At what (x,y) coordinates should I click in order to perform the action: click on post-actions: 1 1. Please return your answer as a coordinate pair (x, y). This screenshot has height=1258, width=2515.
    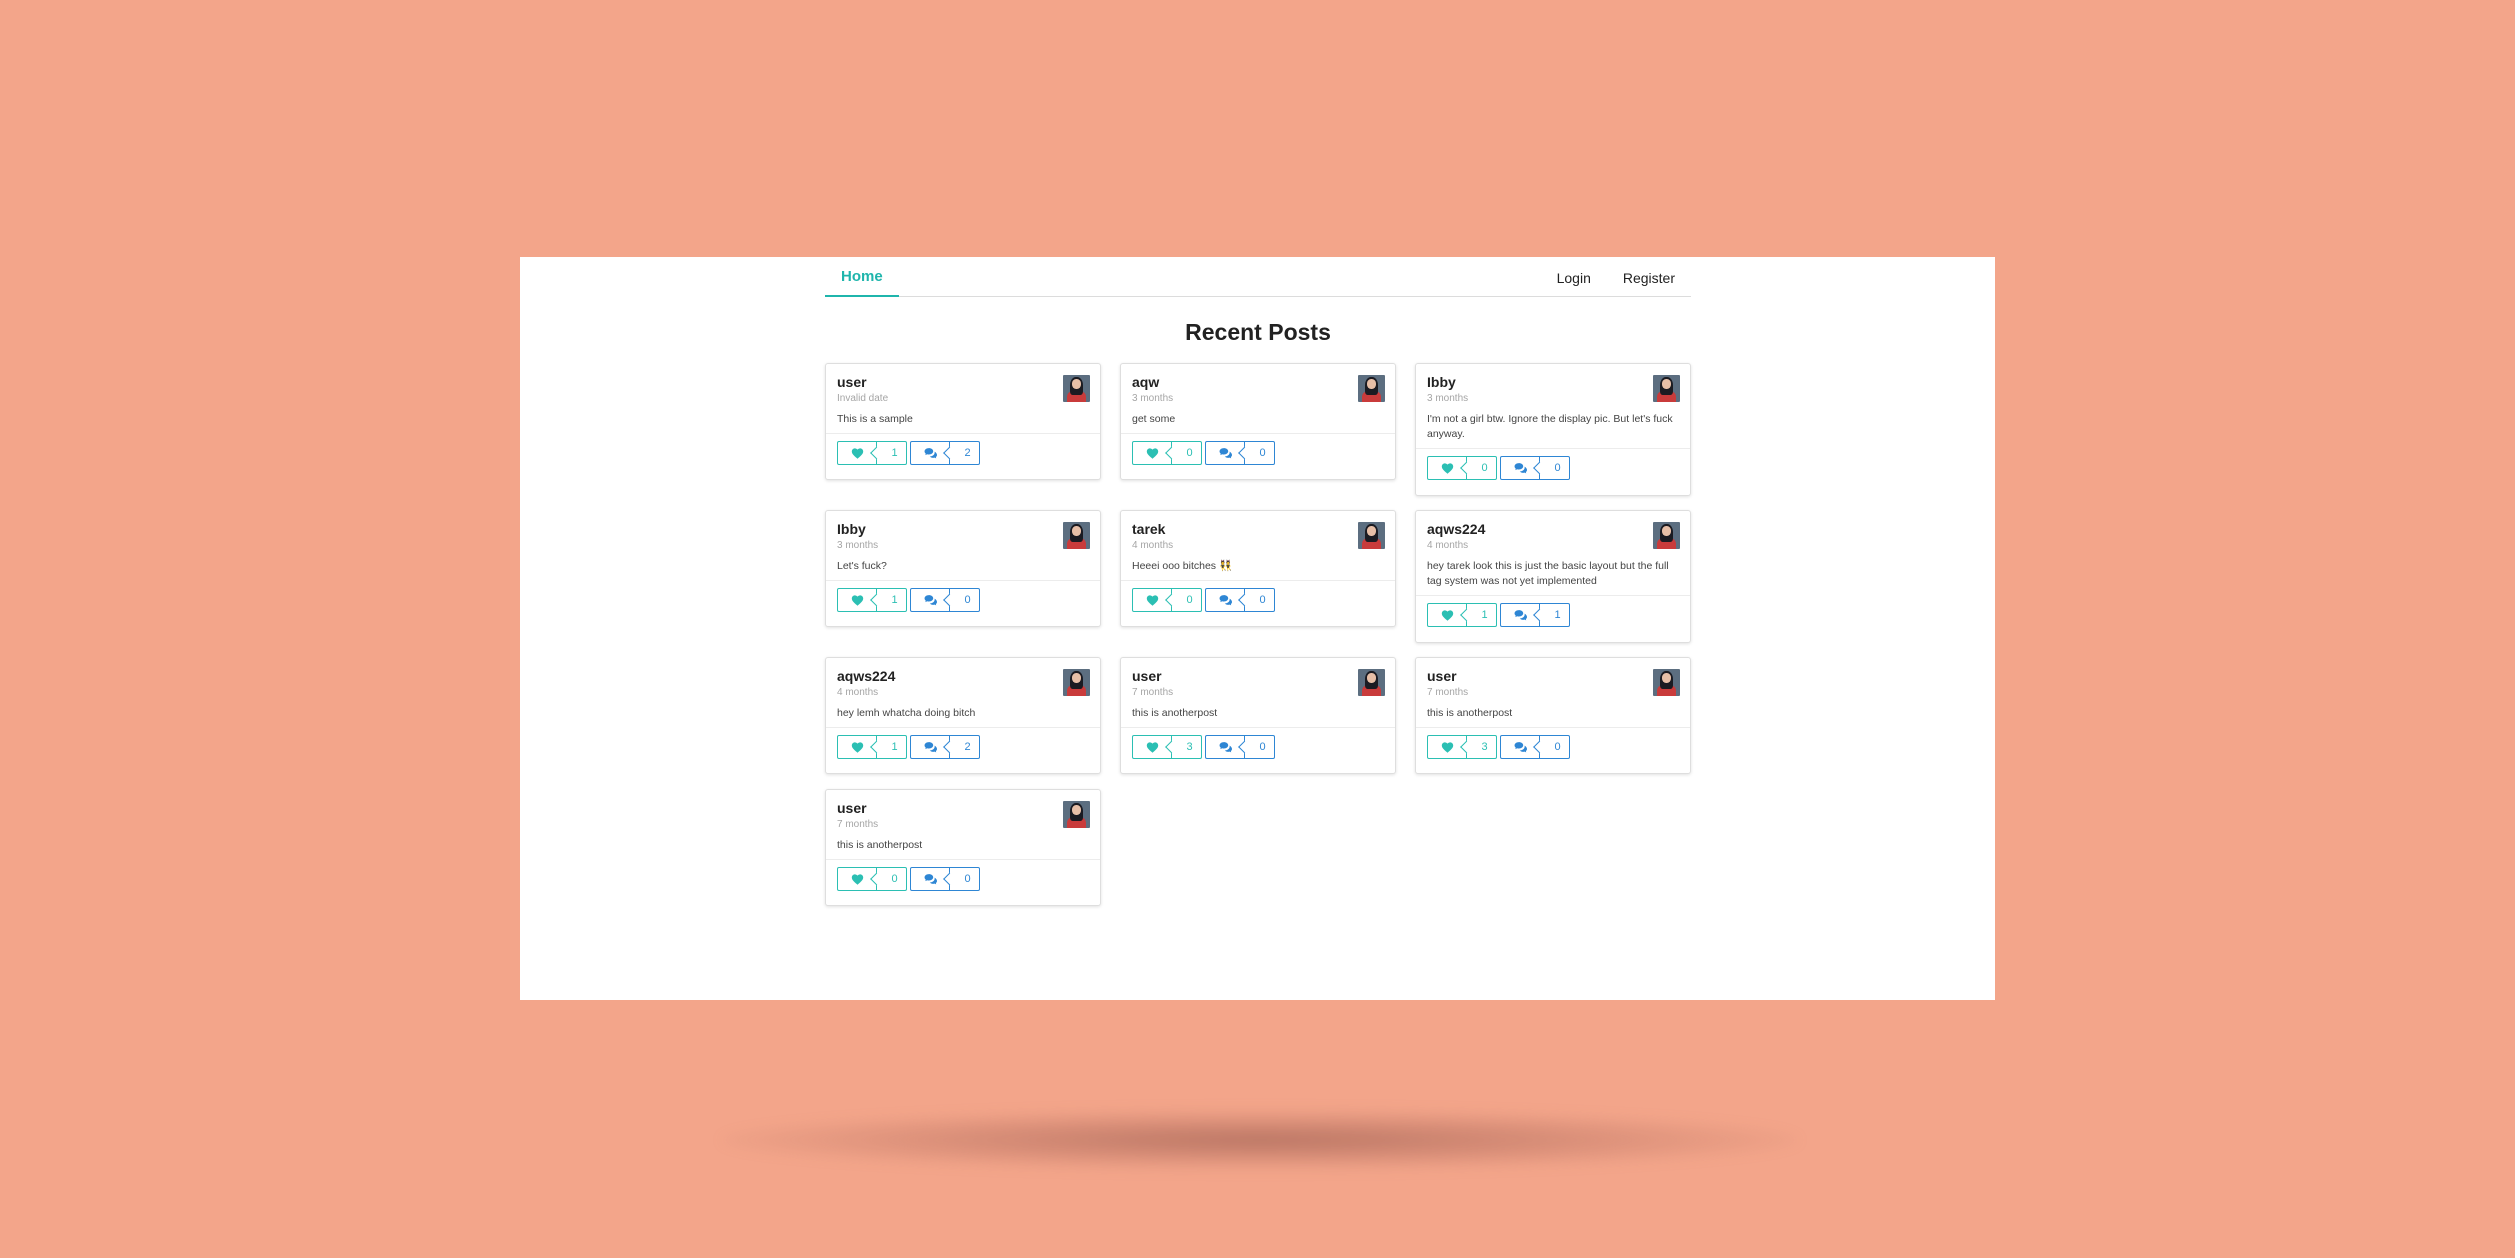
    Looking at the image, I should click on (1553, 615).